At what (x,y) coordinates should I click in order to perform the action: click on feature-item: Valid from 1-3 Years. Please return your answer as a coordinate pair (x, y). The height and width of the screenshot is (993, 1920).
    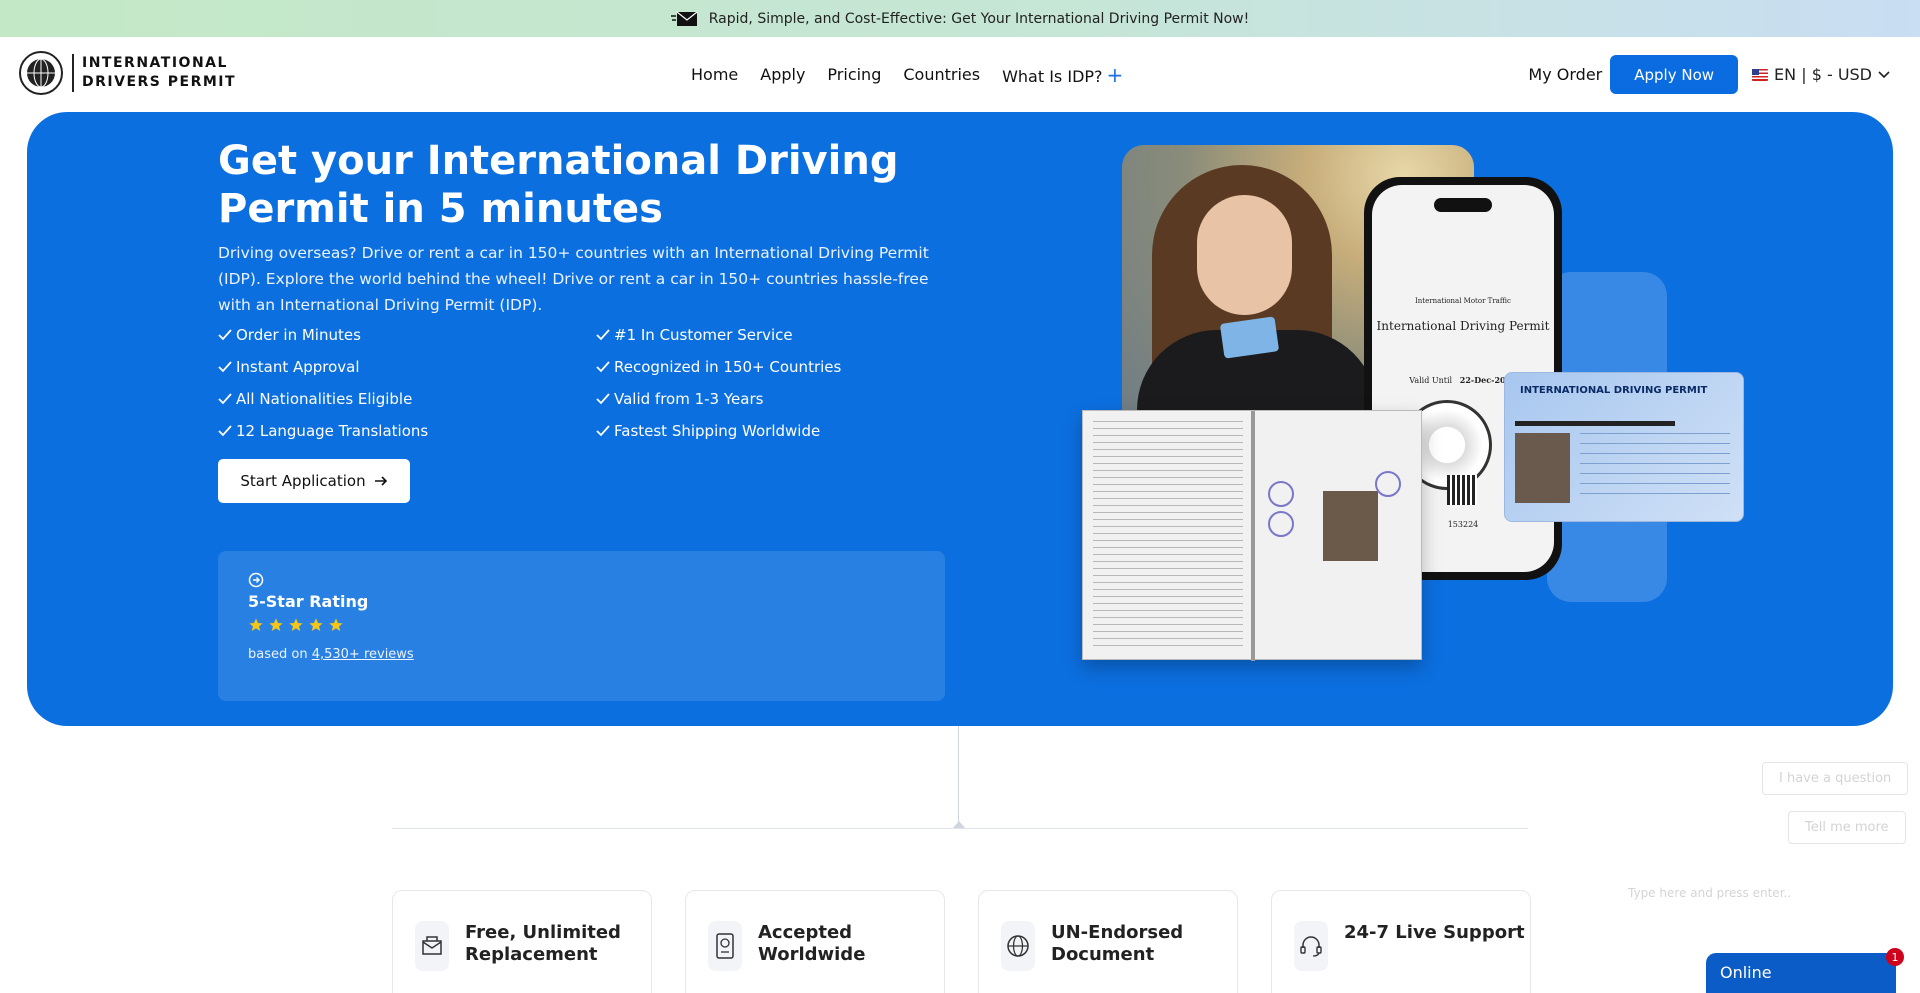
    Looking at the image, I should click on (776, 399).